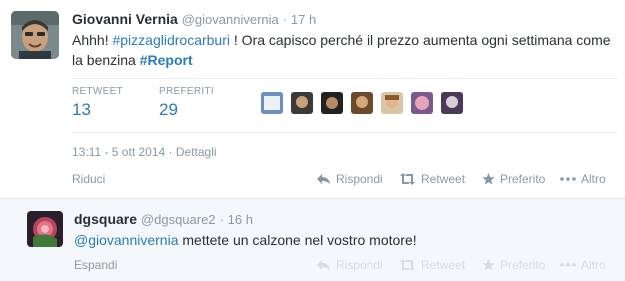 The image size is (625, 281). What do you see at coordinates (186, 103) in the screenshot?
I see `favorites-stat: PREFERITI 29` at bounding box center [186, 103].